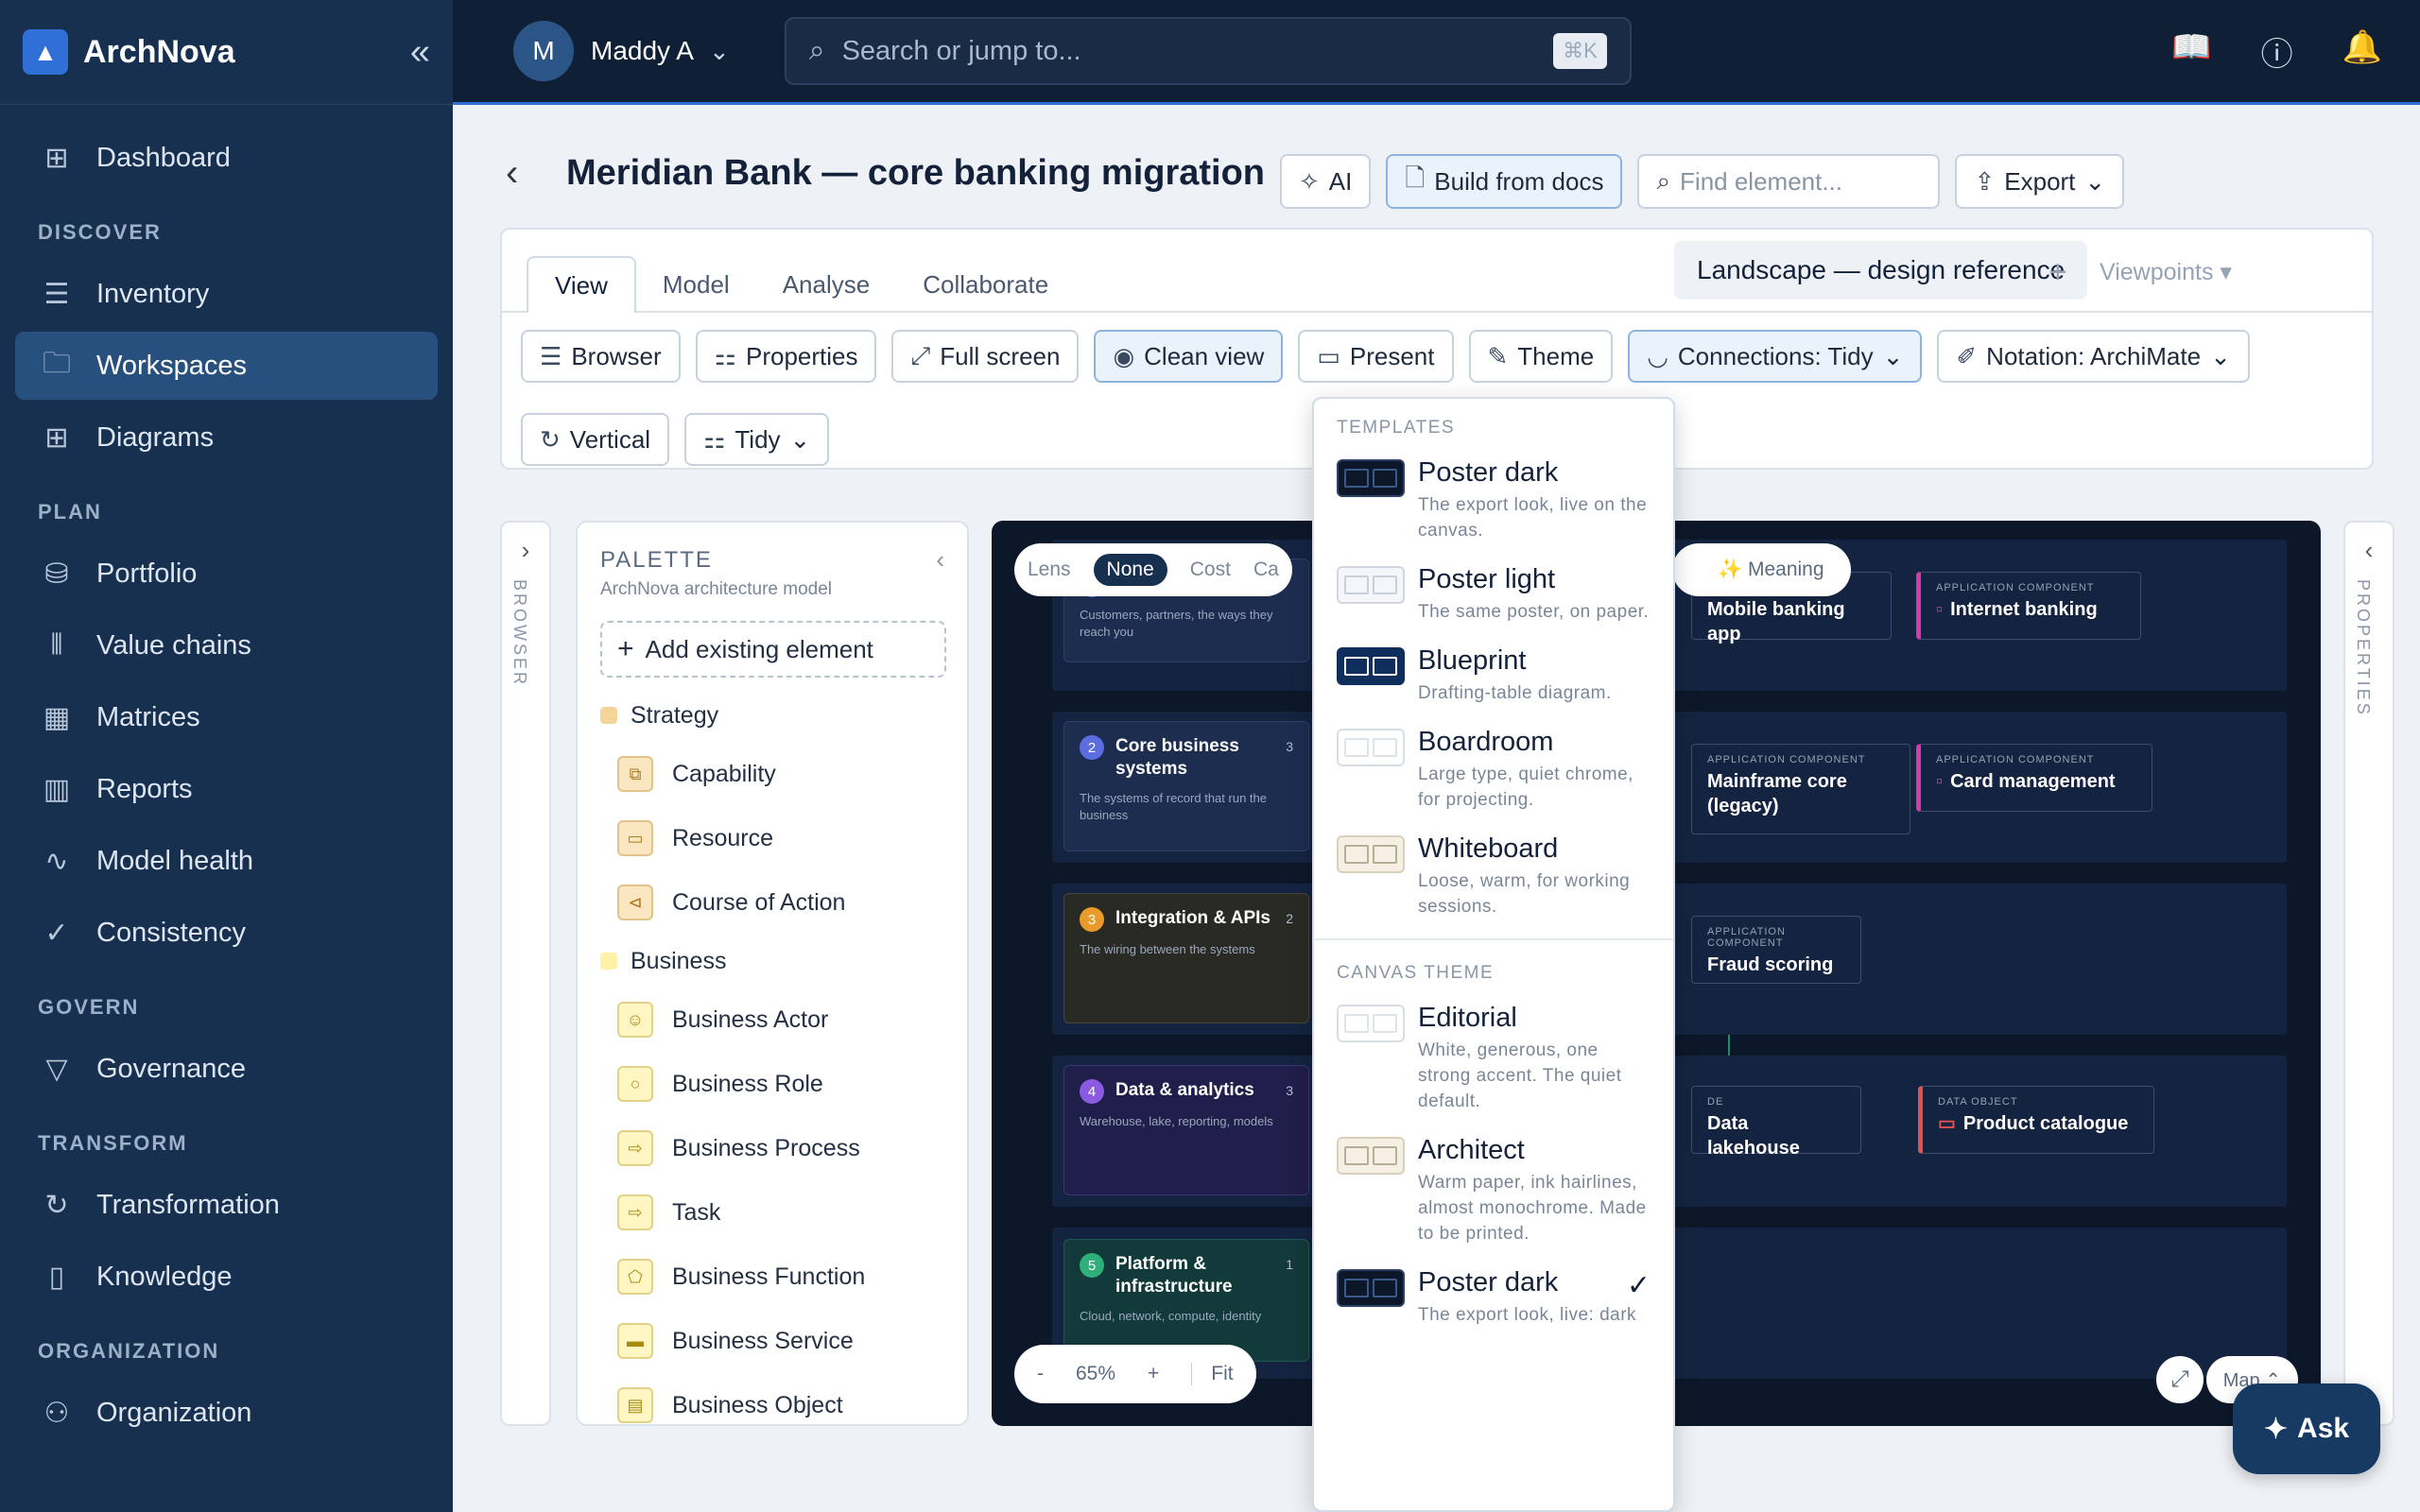 Image resolution: width=2420 pixels, height=1512 pixels. Describe the element at coordinates (1533, 518) in the screenshot. I see `theme-desc: The export look, live on the canvas.` at that location.